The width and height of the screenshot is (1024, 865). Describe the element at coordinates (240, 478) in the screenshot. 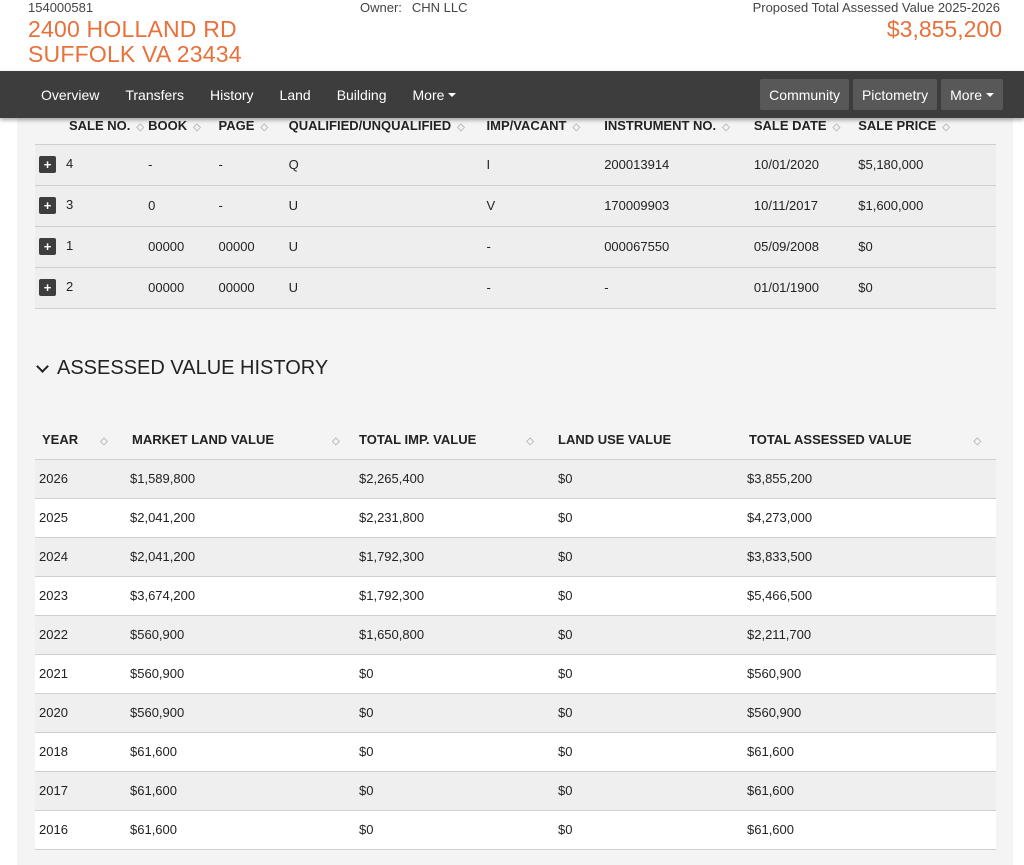

I see `market-land-cell: $1,589,800` at that location.